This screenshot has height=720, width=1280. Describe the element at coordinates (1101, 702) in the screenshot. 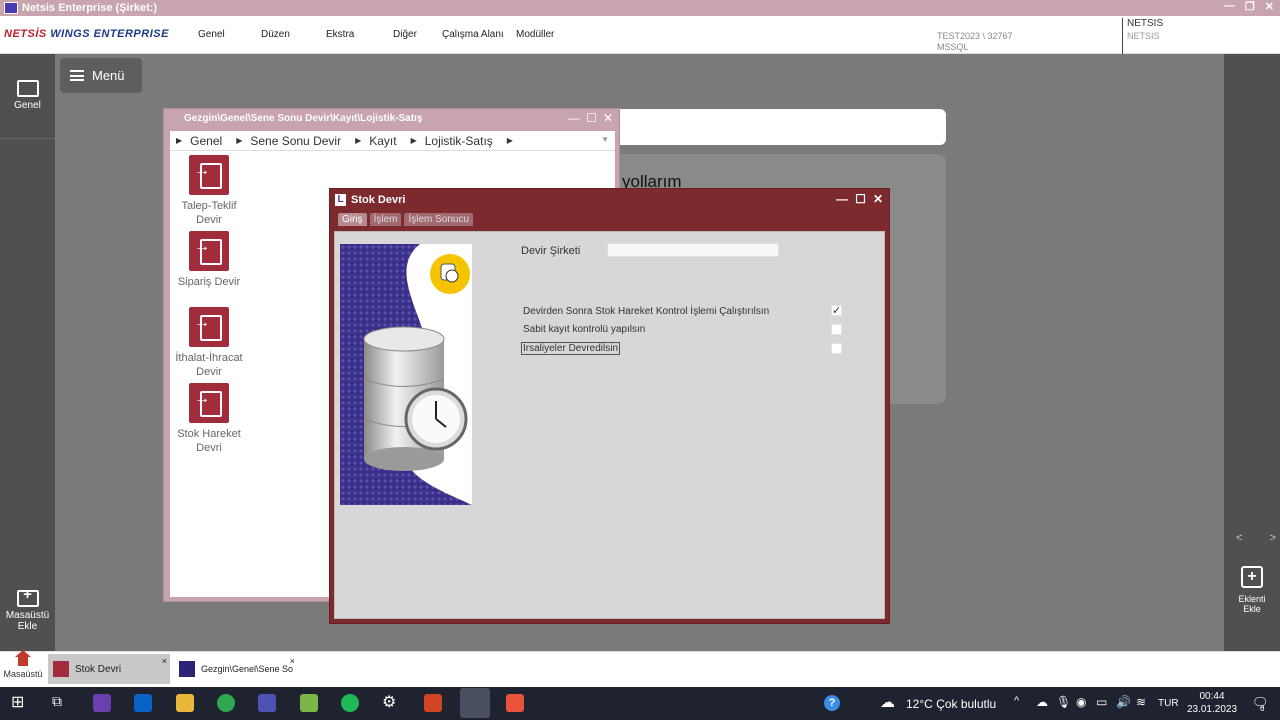

I see `battery-icon: ▭` at that location.